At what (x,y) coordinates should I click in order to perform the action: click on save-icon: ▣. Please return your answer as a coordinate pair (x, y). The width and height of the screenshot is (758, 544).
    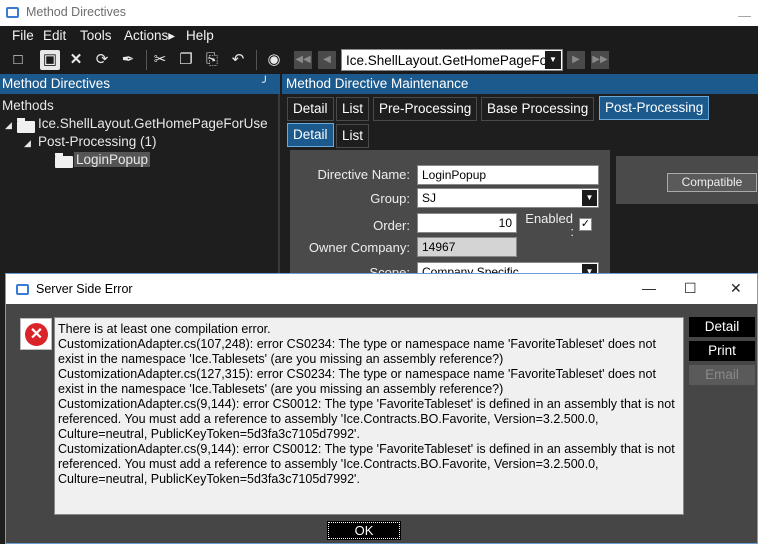
    Looking at the image, I should click on (50, 60).